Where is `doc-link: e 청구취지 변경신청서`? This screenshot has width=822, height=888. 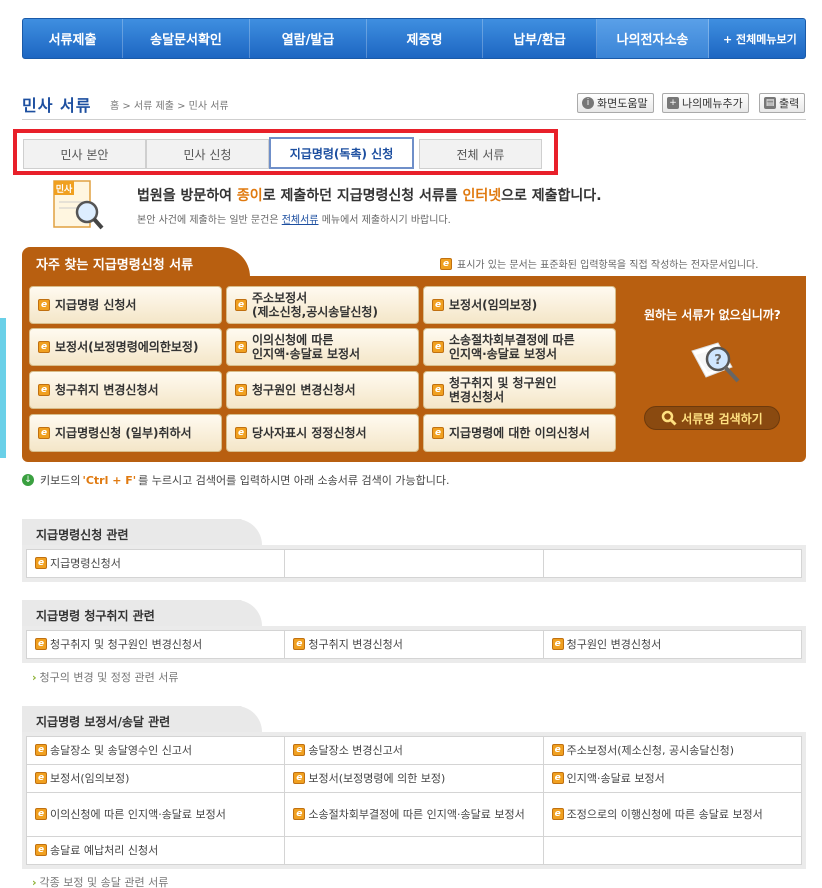 doc-link: e 청구취지 변경신청서 is located at coordinates (414, 644).